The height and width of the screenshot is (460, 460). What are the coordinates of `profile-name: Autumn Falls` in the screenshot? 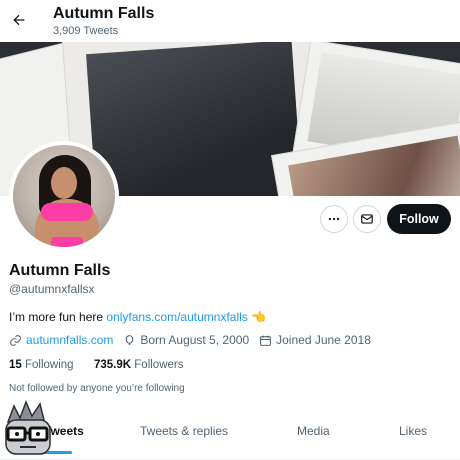 It's located at (60, 270).